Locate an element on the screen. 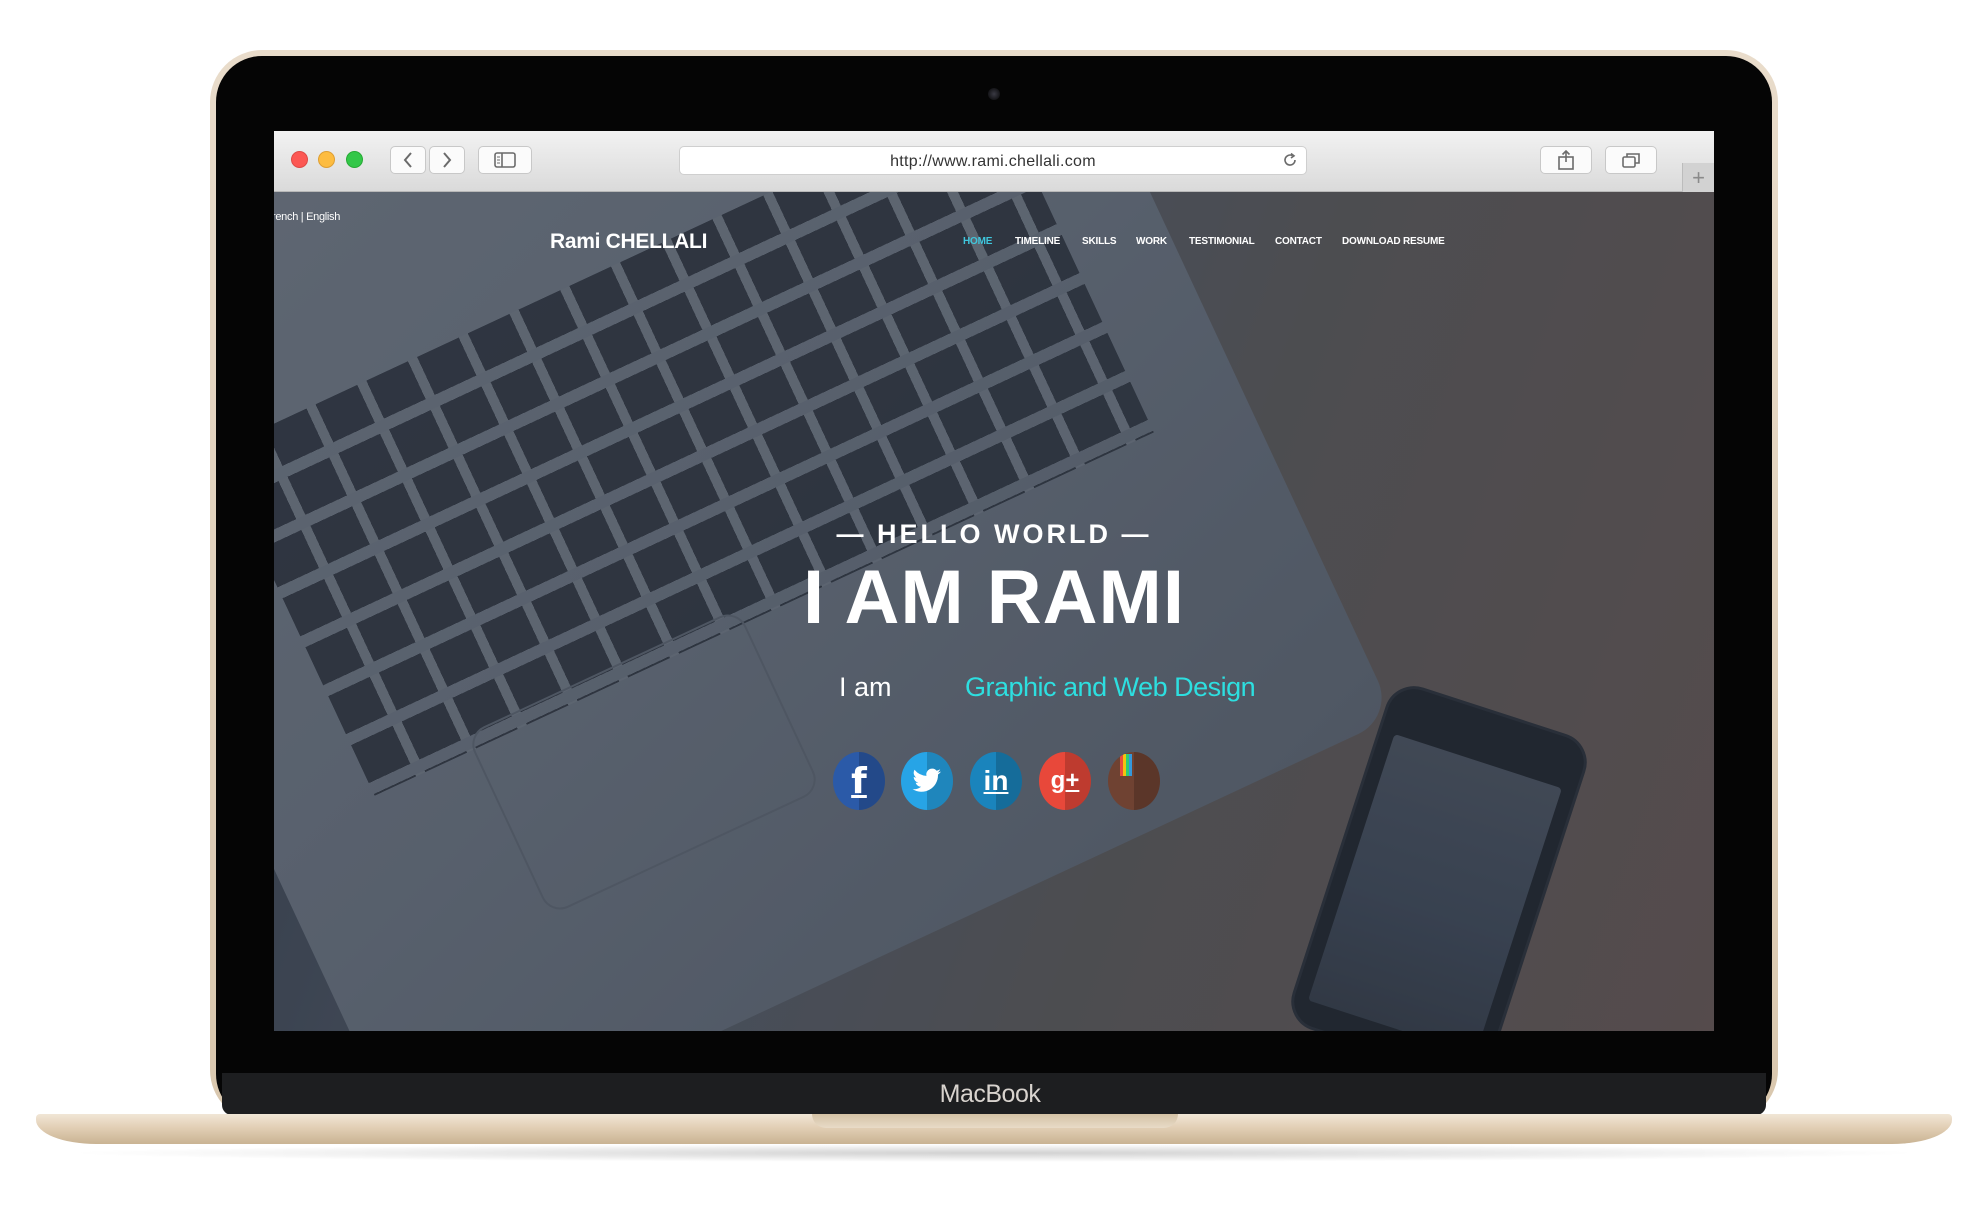 The image size is (1980, 1213). linkedin-link: in is located at coordinates (996, 781).